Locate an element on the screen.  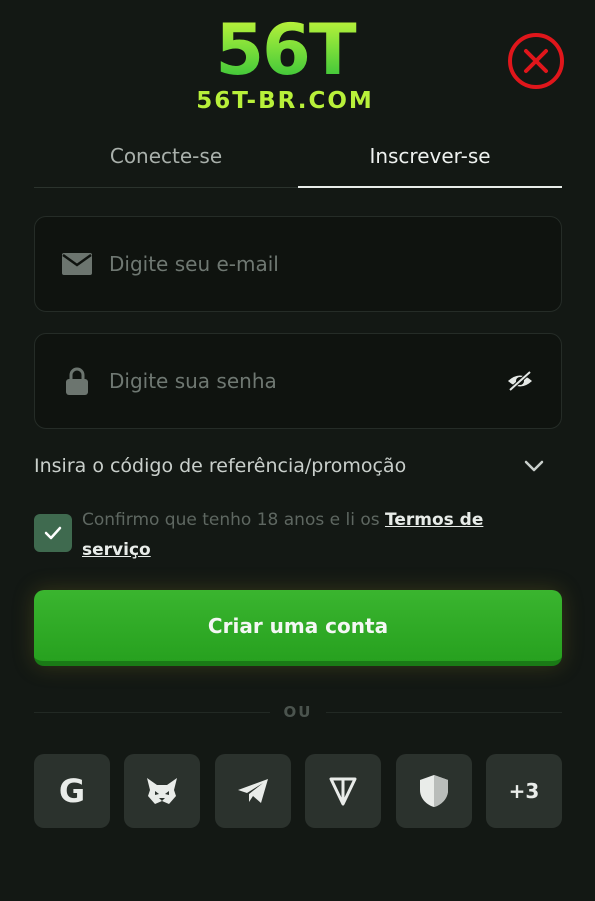
close-button is located at coordinates (536, 61).